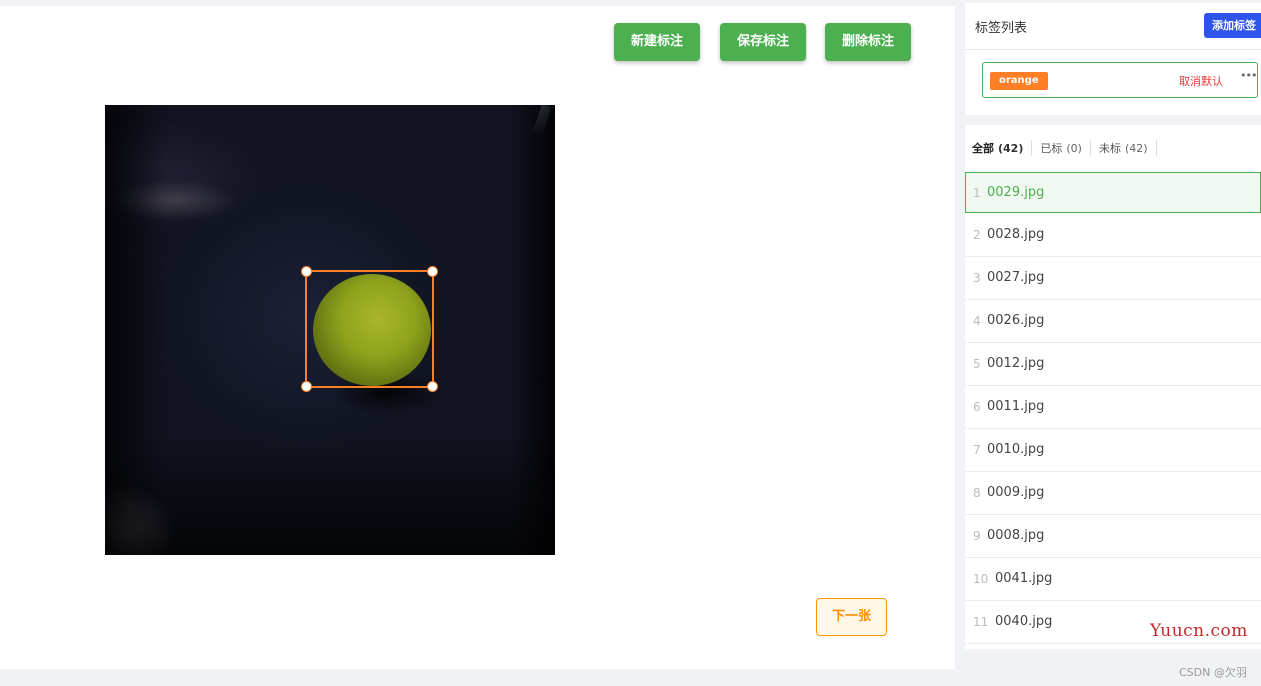  I want to click on next-image-button: 下一张, so click(851, 617).